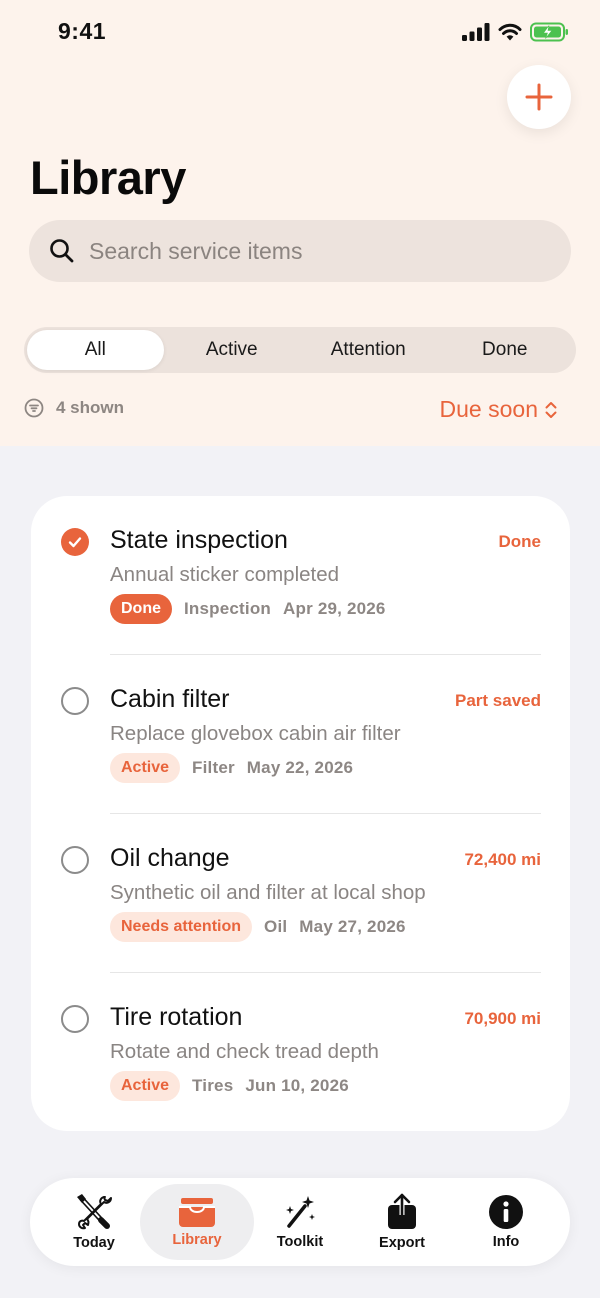 The image size is (600, 1298). I want to click on tab-today: Today, so click(94, 1222).